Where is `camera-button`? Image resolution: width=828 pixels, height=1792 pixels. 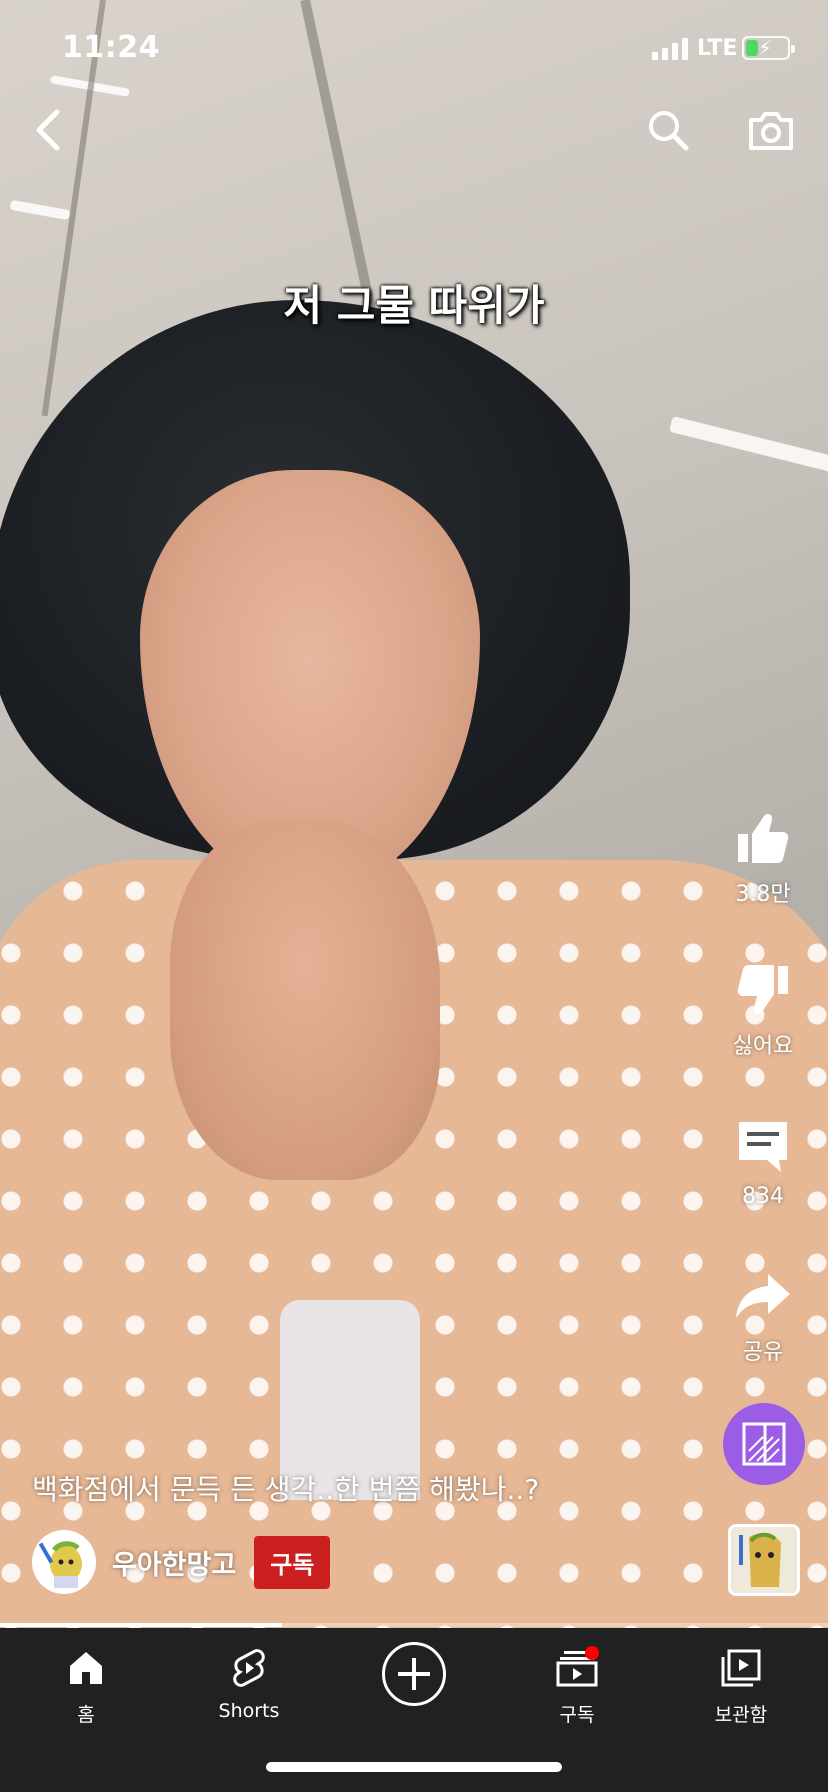
camera-button is located at coordinates (771, 130).